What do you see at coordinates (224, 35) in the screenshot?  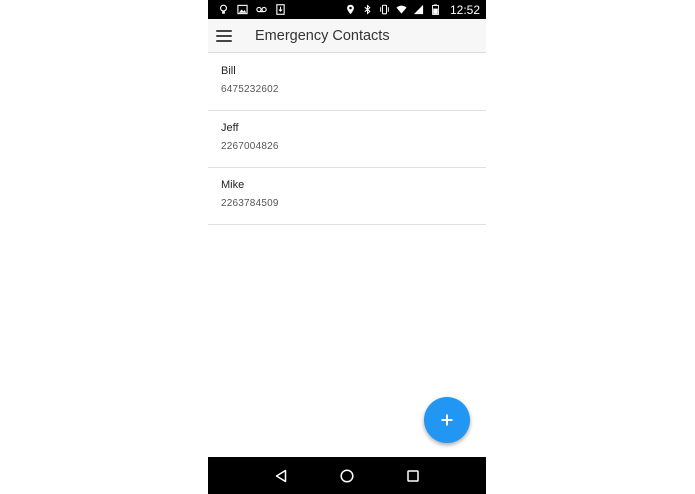 I see `menu-icon` at bounding box center [224, 35].